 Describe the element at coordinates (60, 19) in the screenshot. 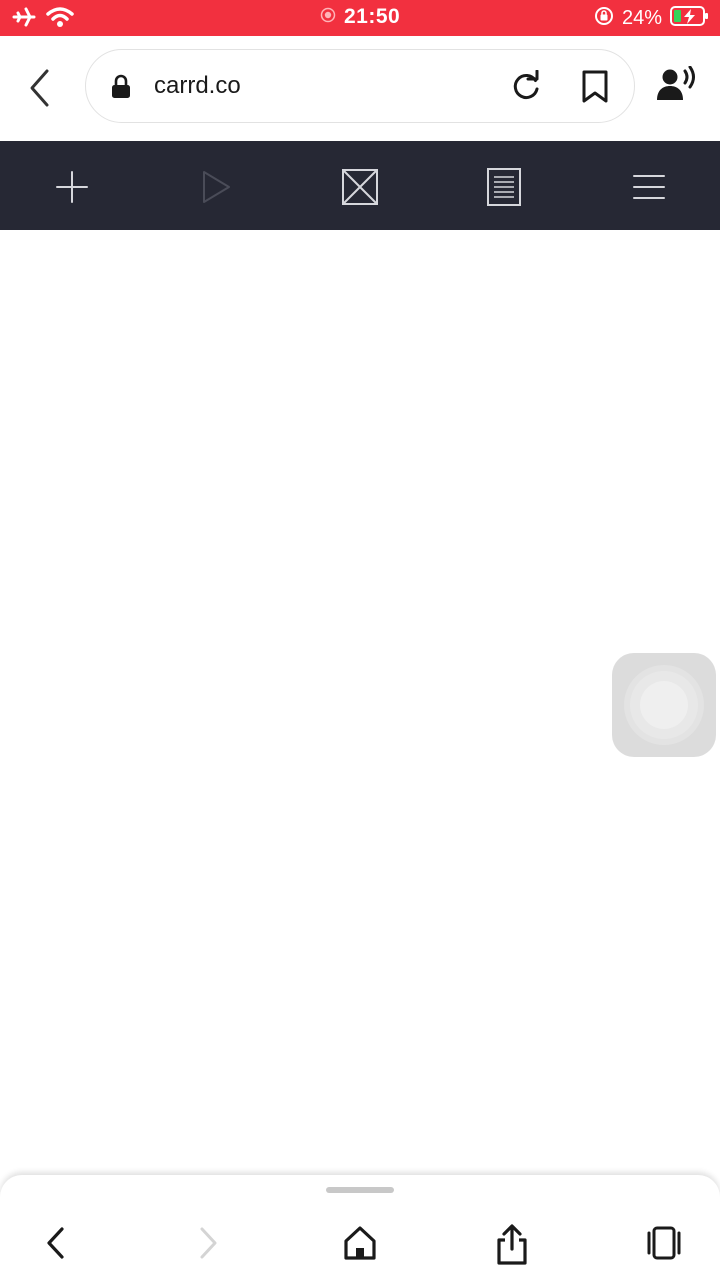

I see `wifi-icon` at that location.